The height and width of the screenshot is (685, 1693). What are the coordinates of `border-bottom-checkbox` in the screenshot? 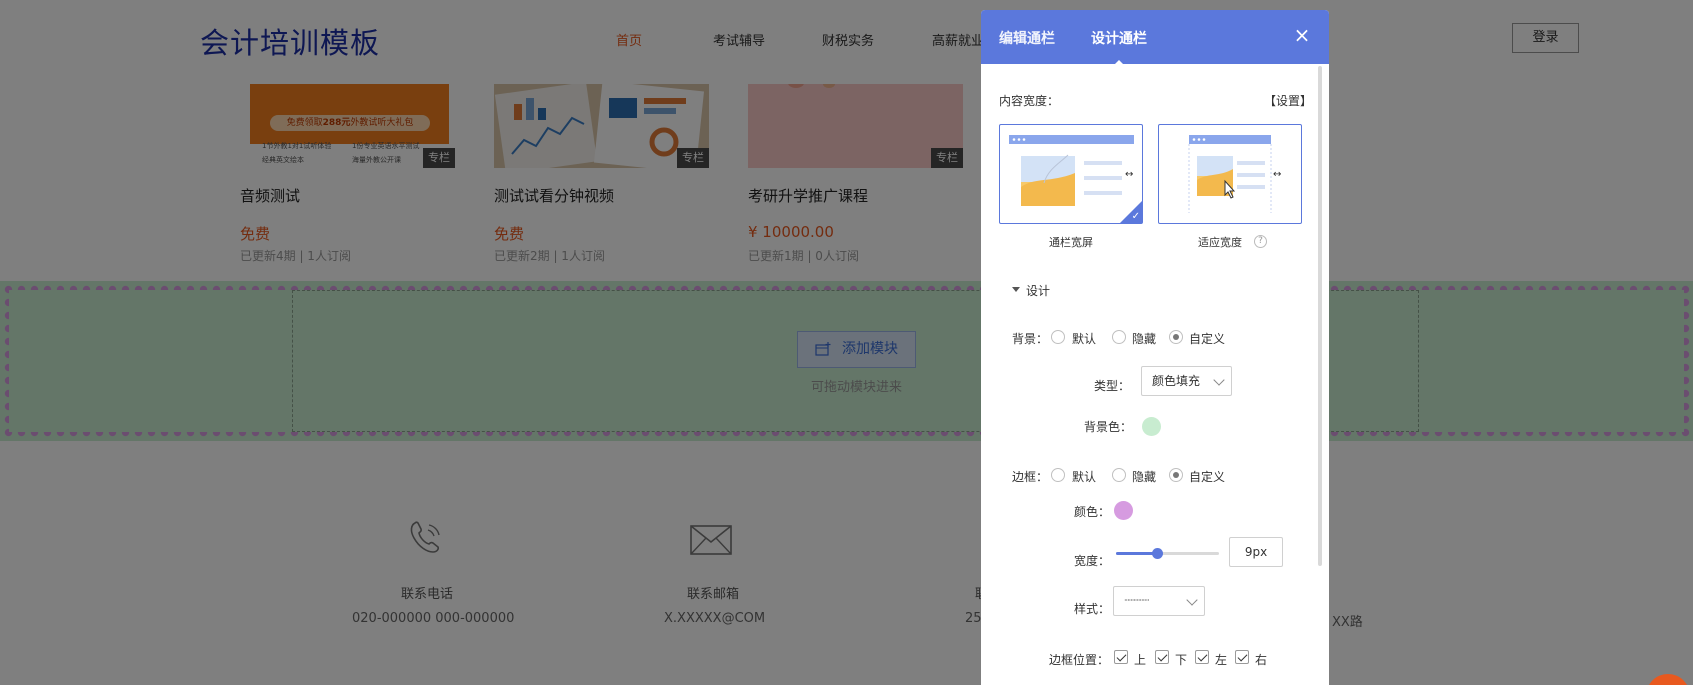 It's located at (1162, 657).